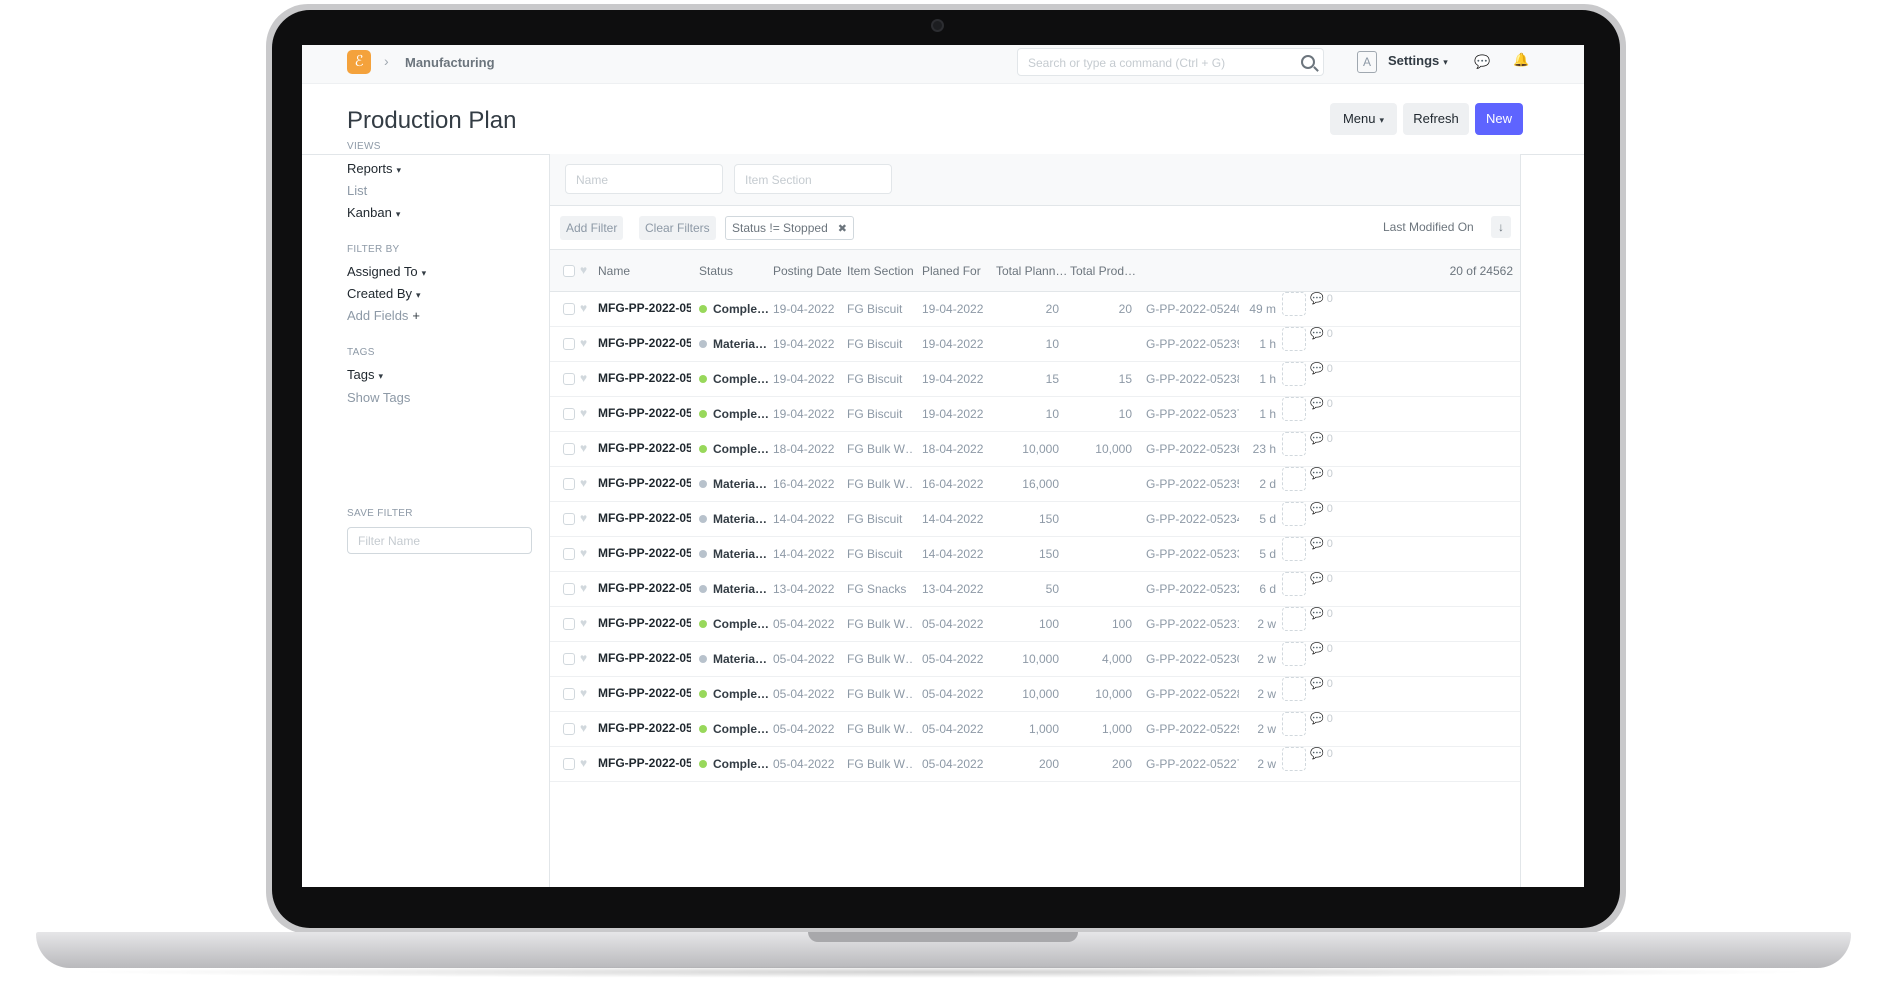 This screenshot has height=985, width=1887. Describe the element at coordinates (450, 62) in the screenshot. I see `breadcrumb: Manufacturing` at that location.